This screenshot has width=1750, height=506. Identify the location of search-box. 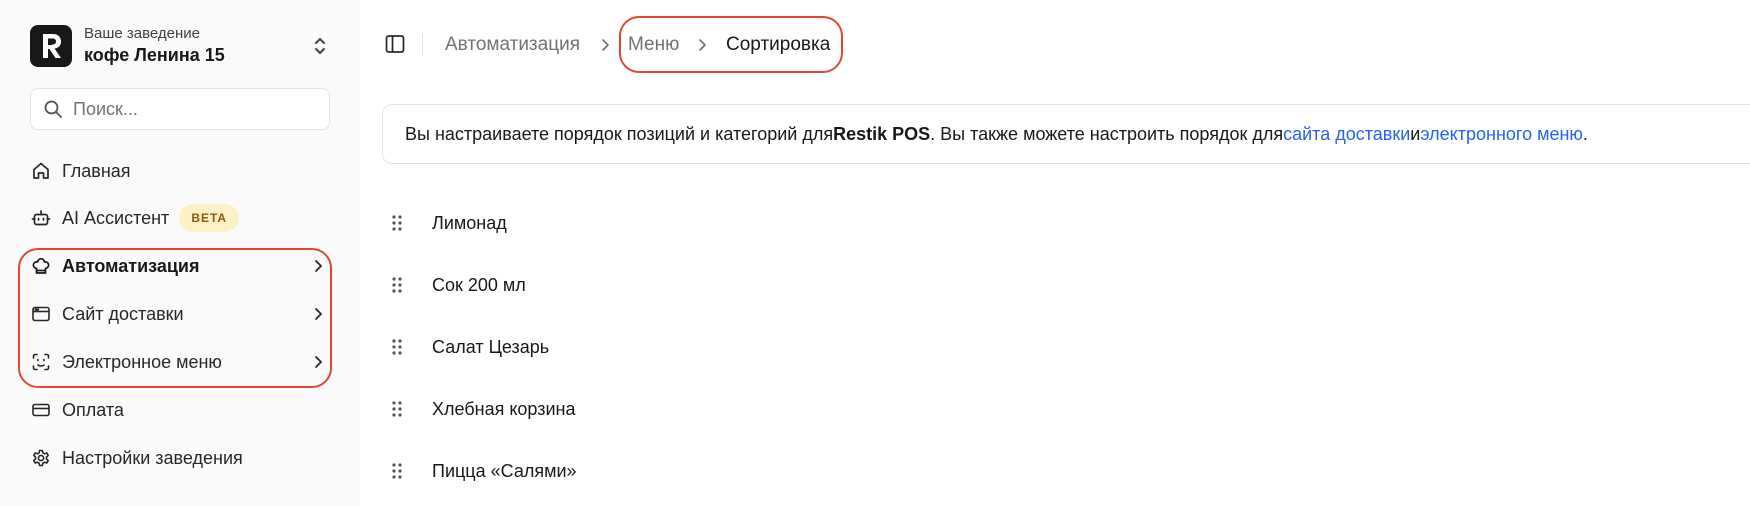
(180, 109).